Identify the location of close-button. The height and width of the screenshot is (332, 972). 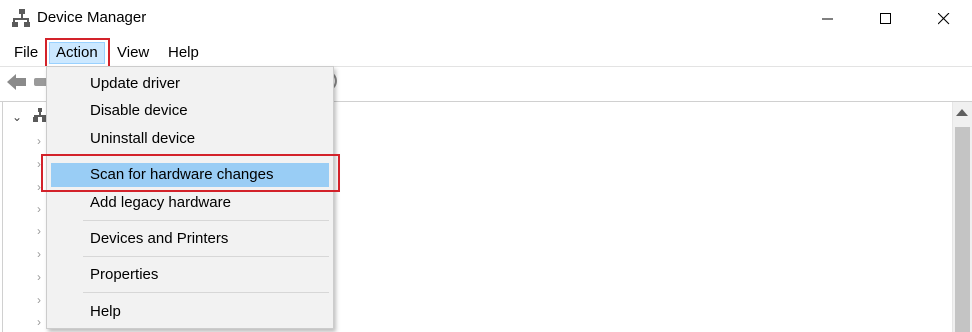
(943, 19).